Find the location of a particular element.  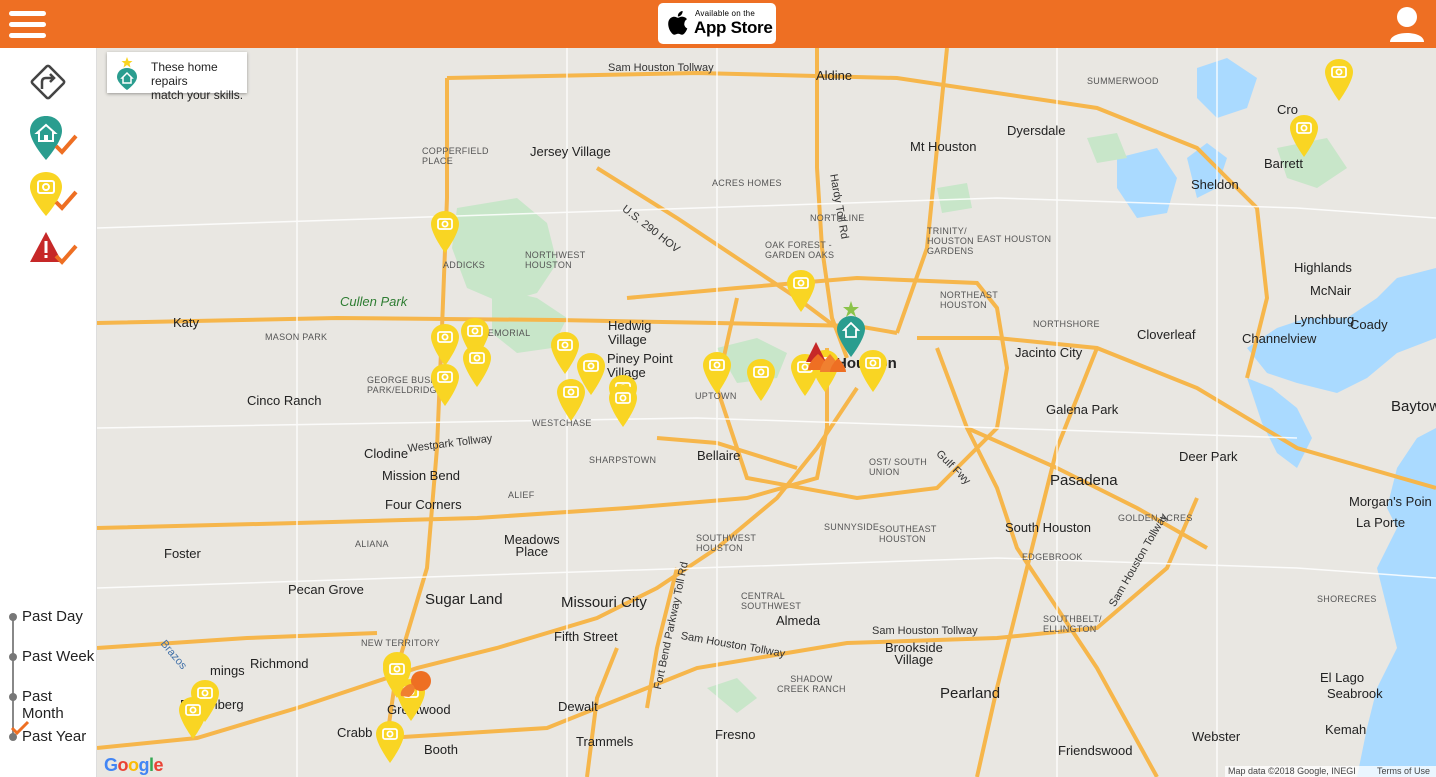

map-label: South Houston is located at coordinates (1048, 527).